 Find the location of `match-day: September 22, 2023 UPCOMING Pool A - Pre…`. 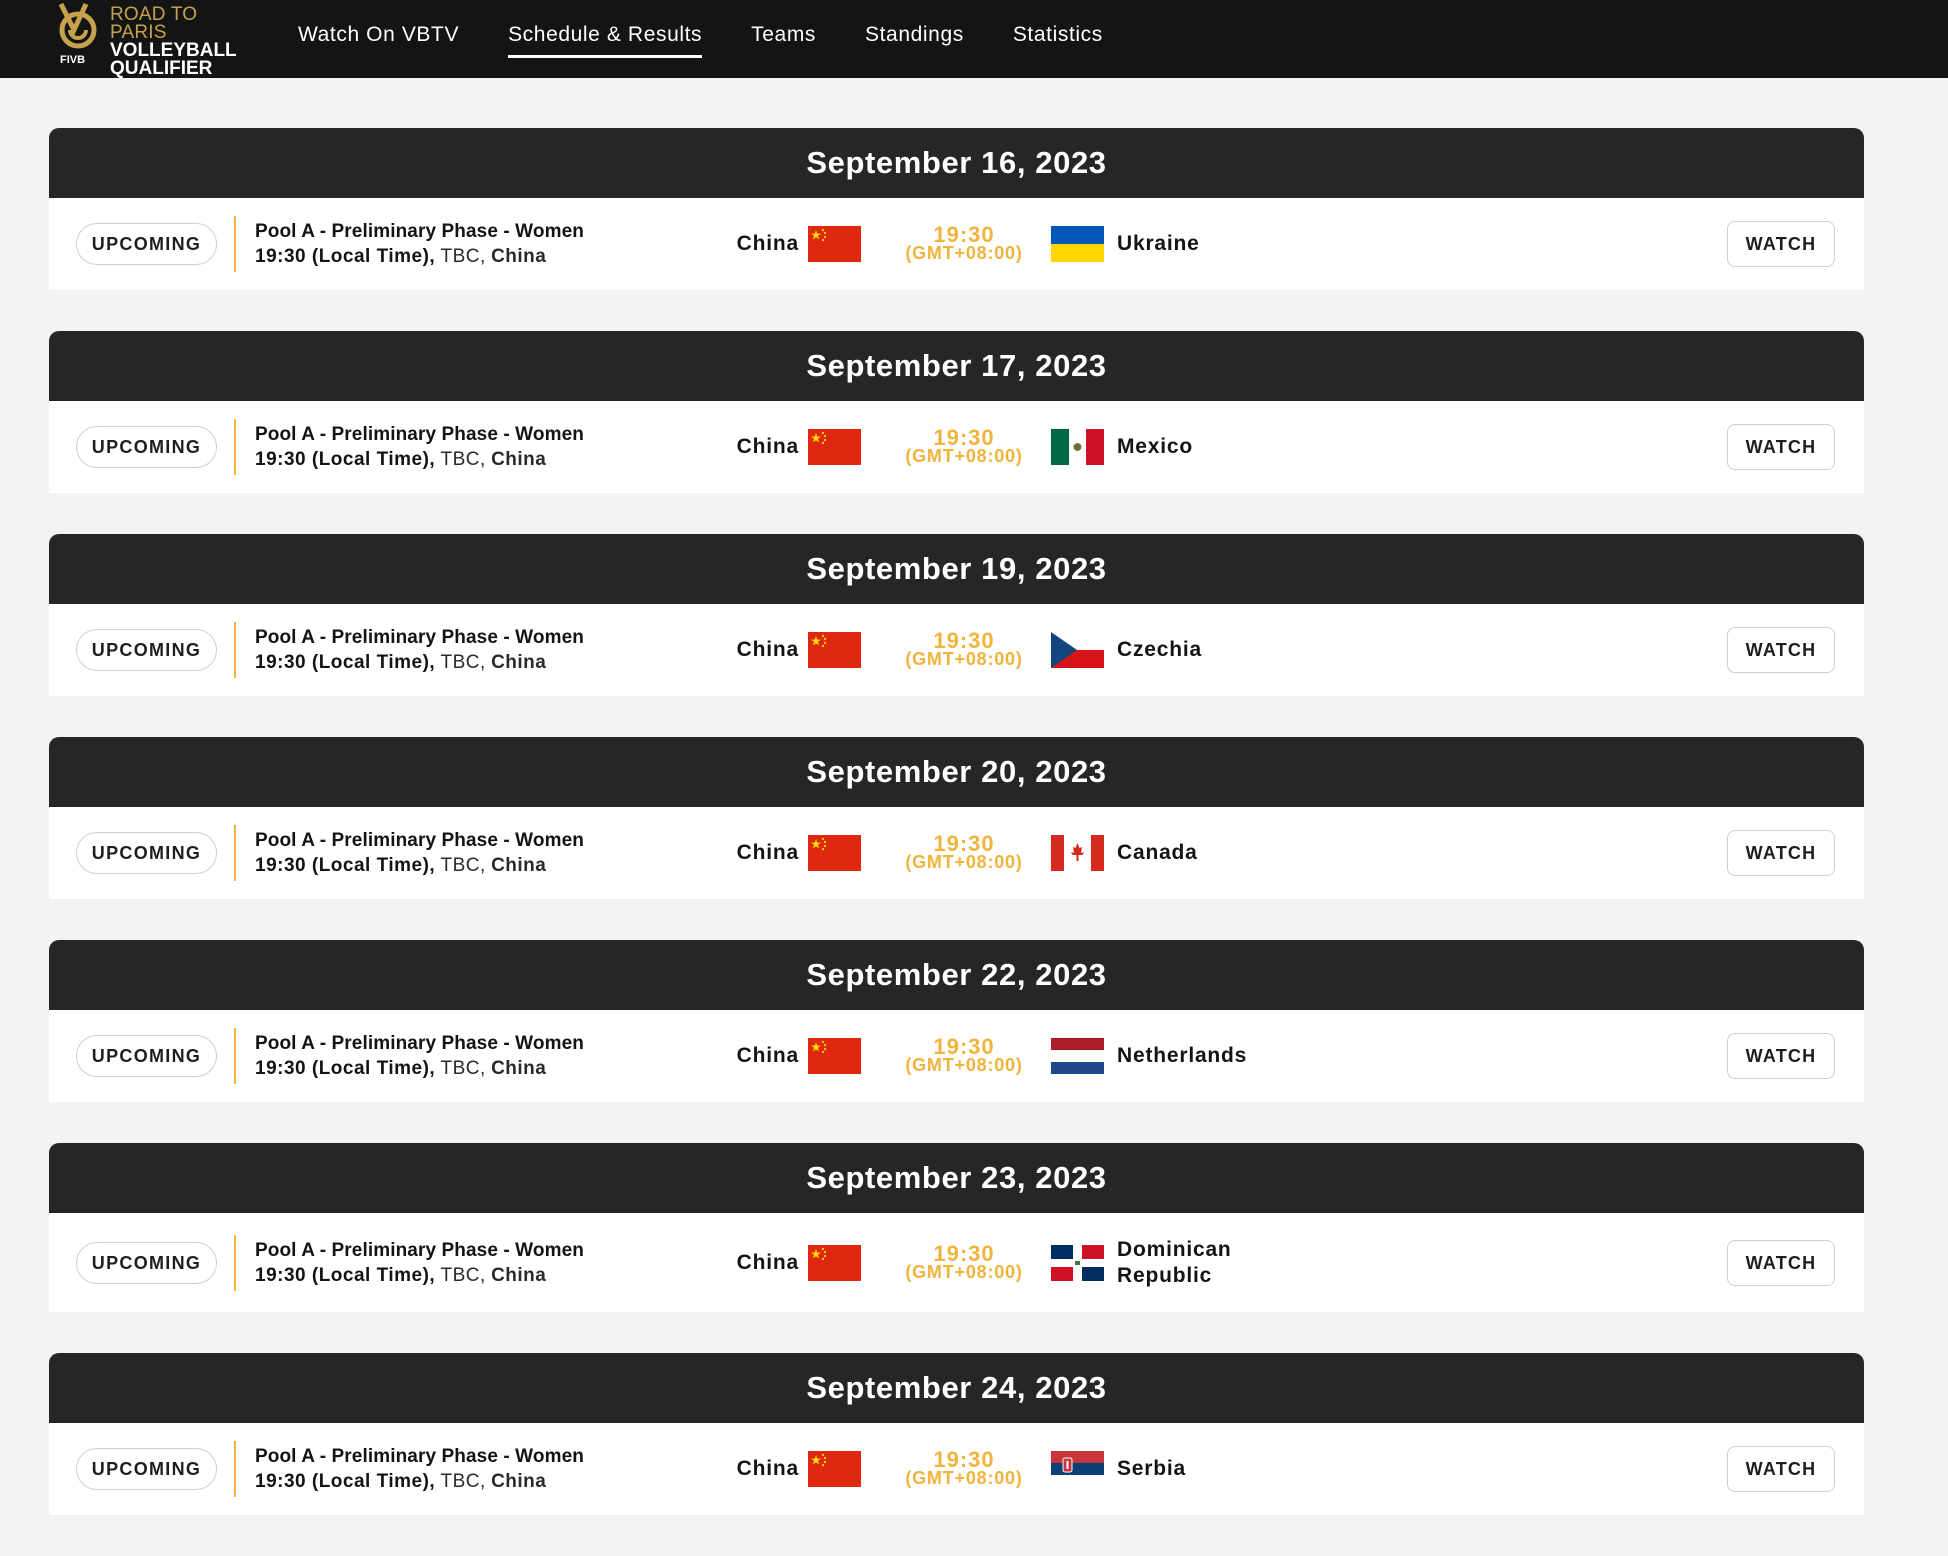

match-day: September 22, 2023 UPCOMING Pool A - Pre… is located at coordinates (956, 1021).